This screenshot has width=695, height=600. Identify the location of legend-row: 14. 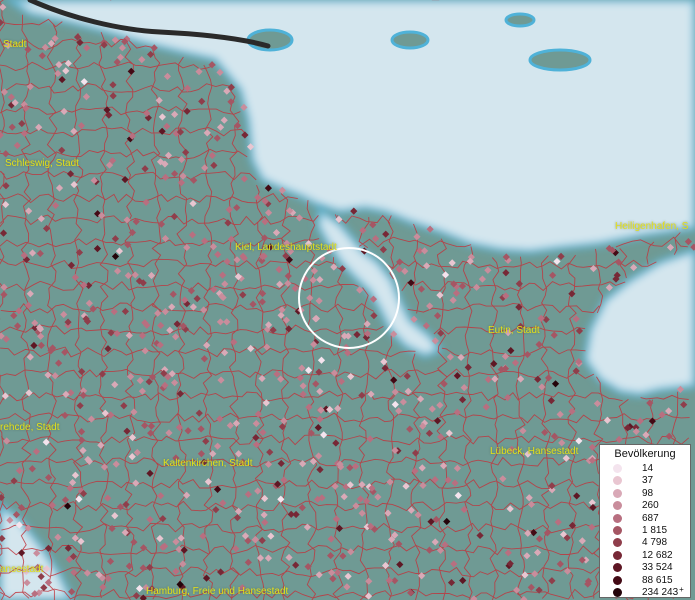
(645, 468).